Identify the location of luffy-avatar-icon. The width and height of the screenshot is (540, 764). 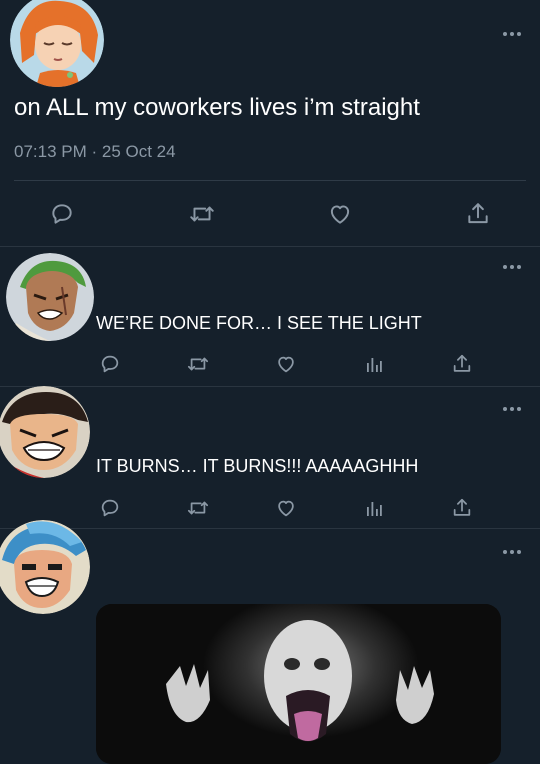
(45, 432).